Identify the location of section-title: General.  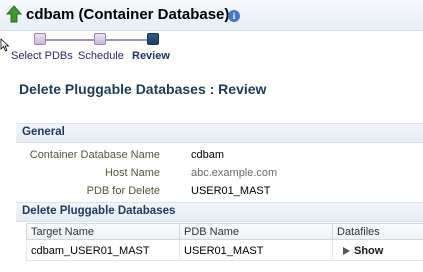
(43, 132).